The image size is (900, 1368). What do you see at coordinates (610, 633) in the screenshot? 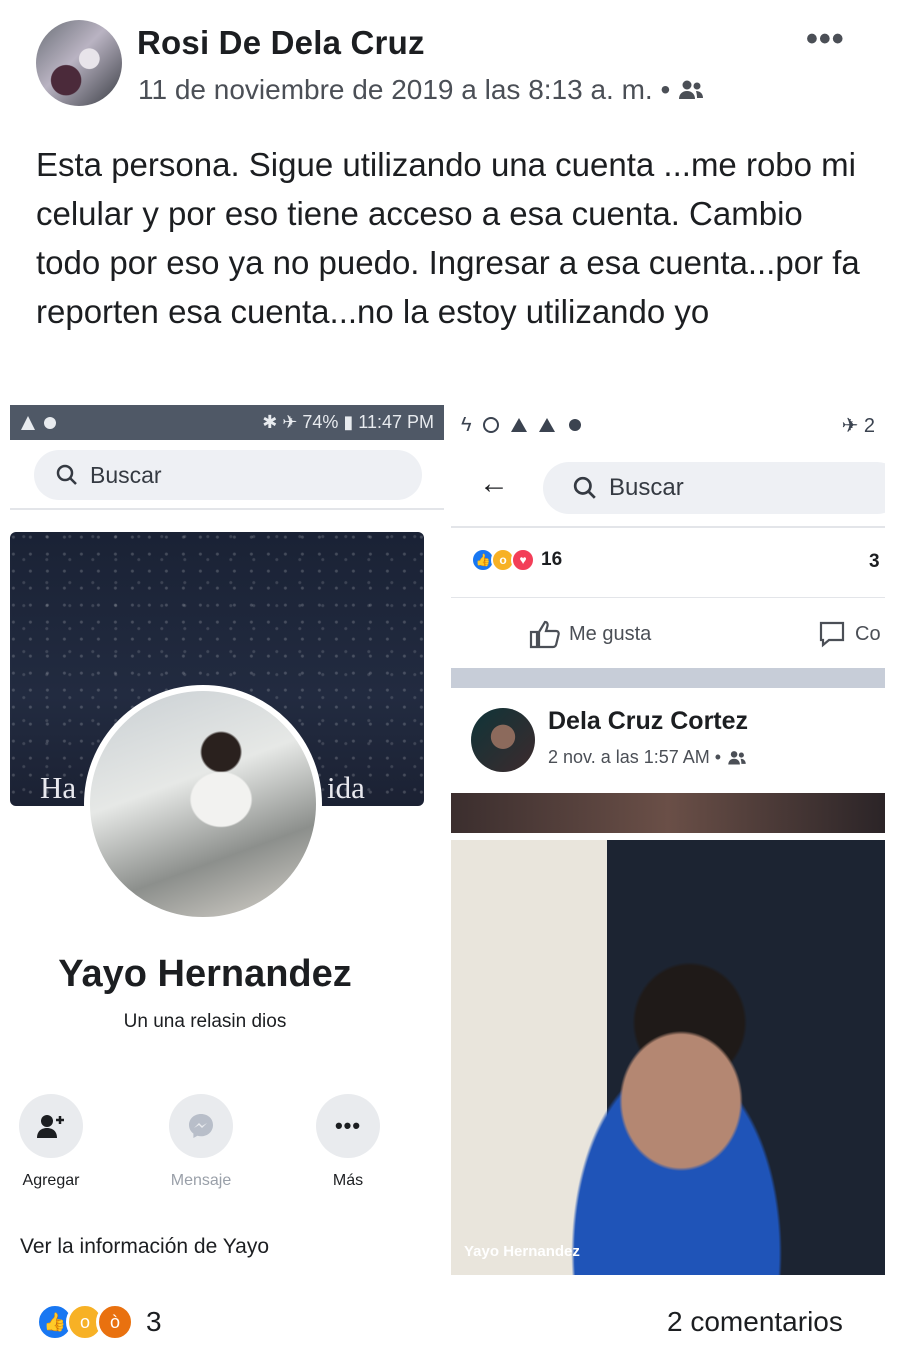
I see `like-label: Me gusta` at bounding box center [610, 633].